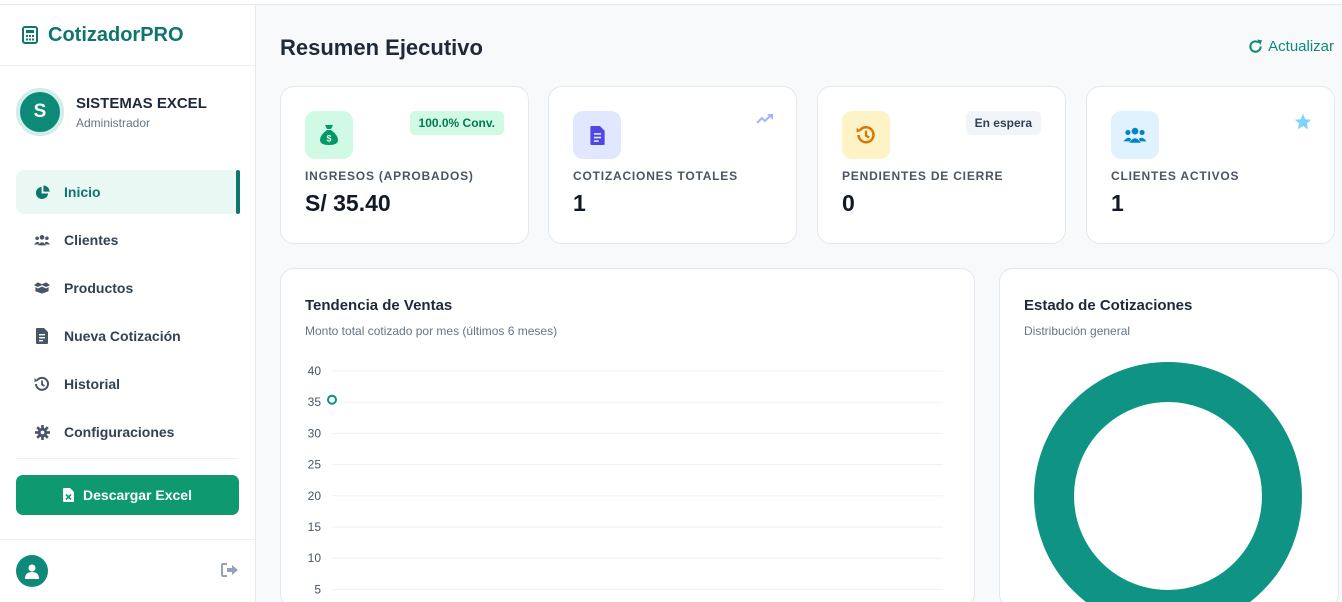 The image size is (1342, 602). Describe the element at coordinates (941, 165) in the screenshot. I see `kpi-card-pendientes: En espera PENDIENTES DE CIERRE 0` at that location.